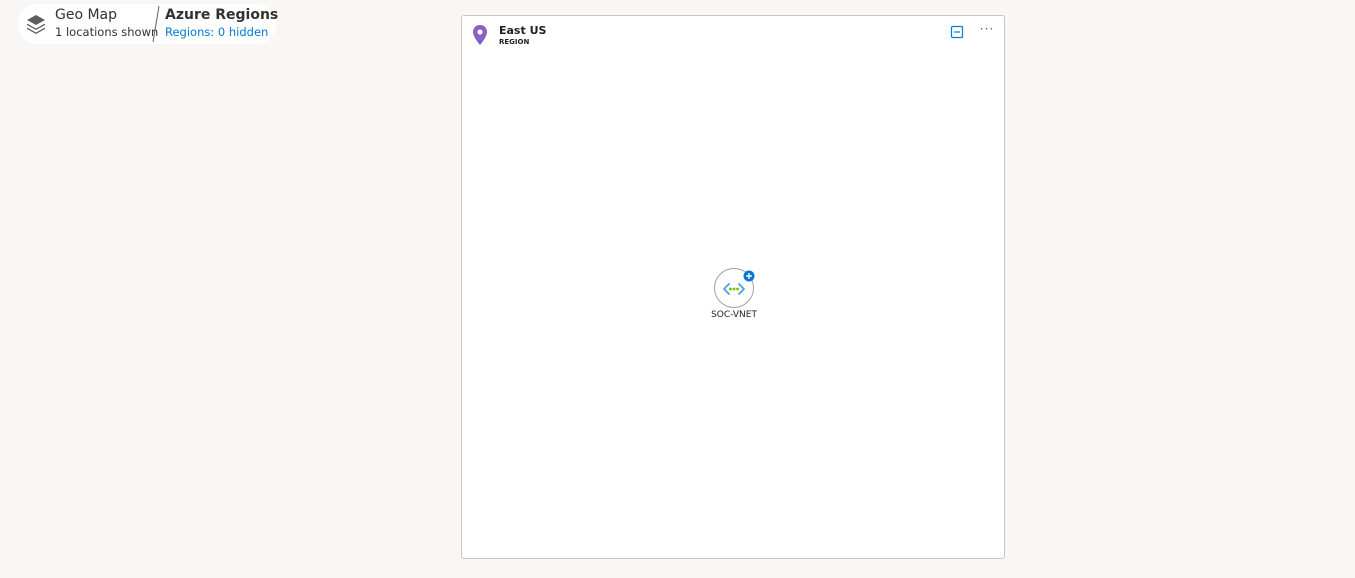  What do you see at coordinates (734, 315) in the screenshot?
I see `node-label: SOC-VNET` at bounding box center [734, 315].